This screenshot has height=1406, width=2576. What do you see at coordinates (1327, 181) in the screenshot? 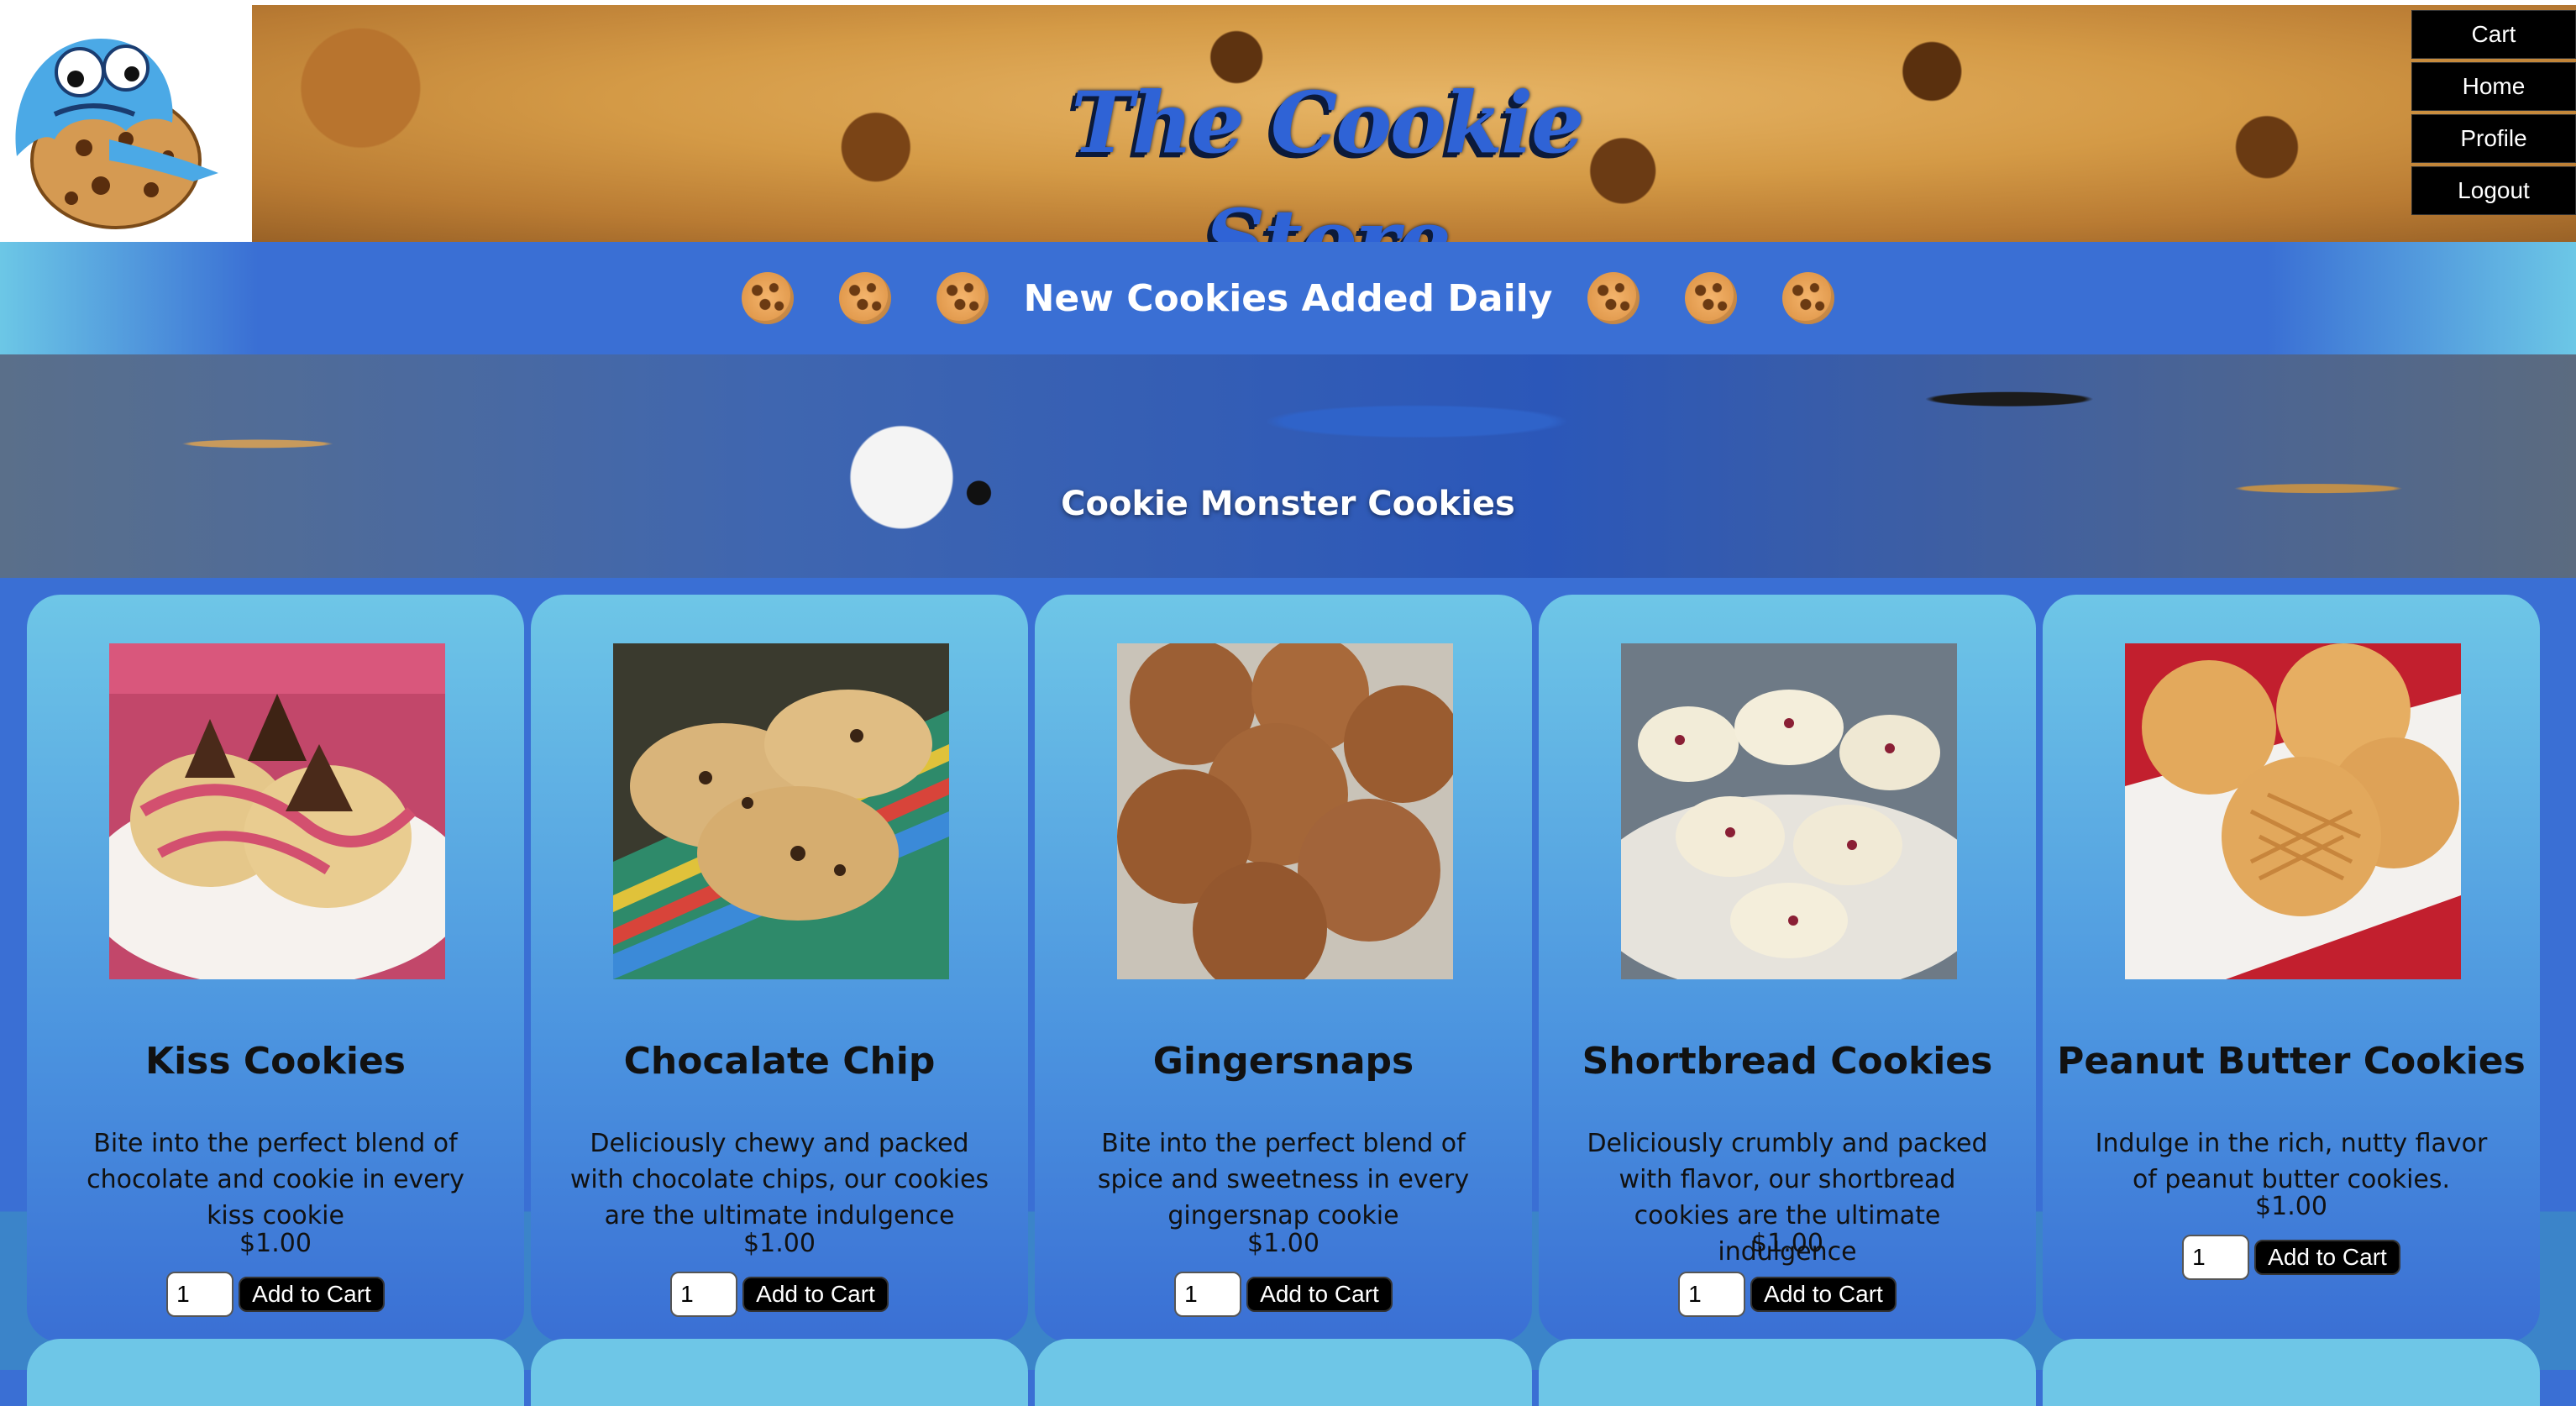
I see `site-title: The Cookie Store` at bounding box center [1327, 181].